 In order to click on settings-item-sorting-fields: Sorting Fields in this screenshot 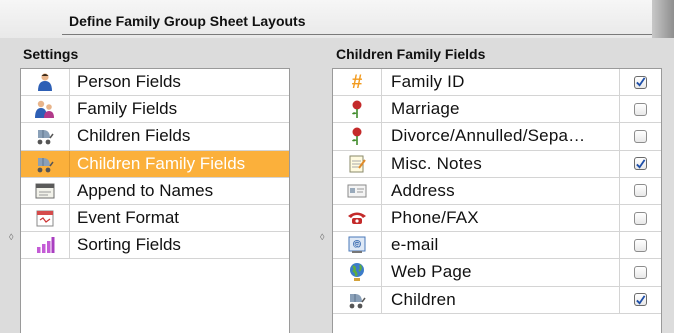, I will do `click(155, 246)`.